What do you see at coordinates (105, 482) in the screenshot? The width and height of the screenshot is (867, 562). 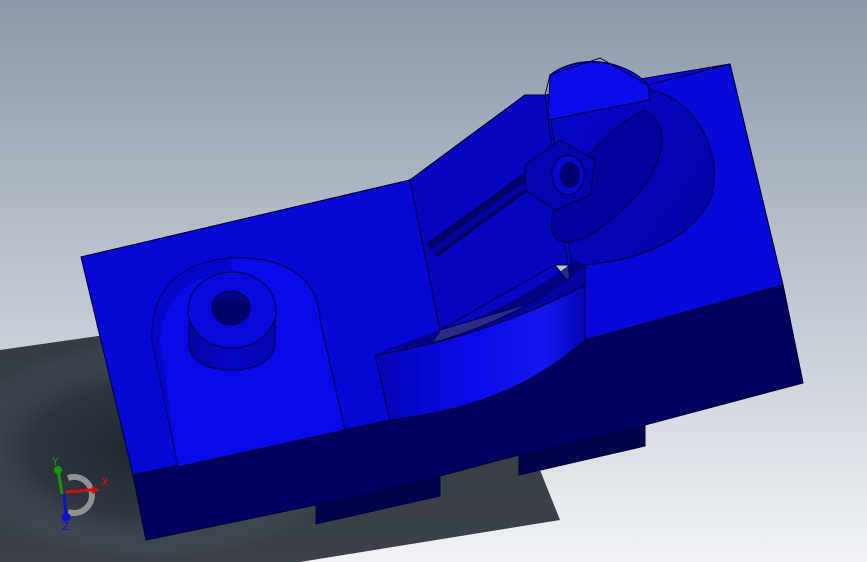 I see `triad-x-label: X` at bounding box center [105, 482].